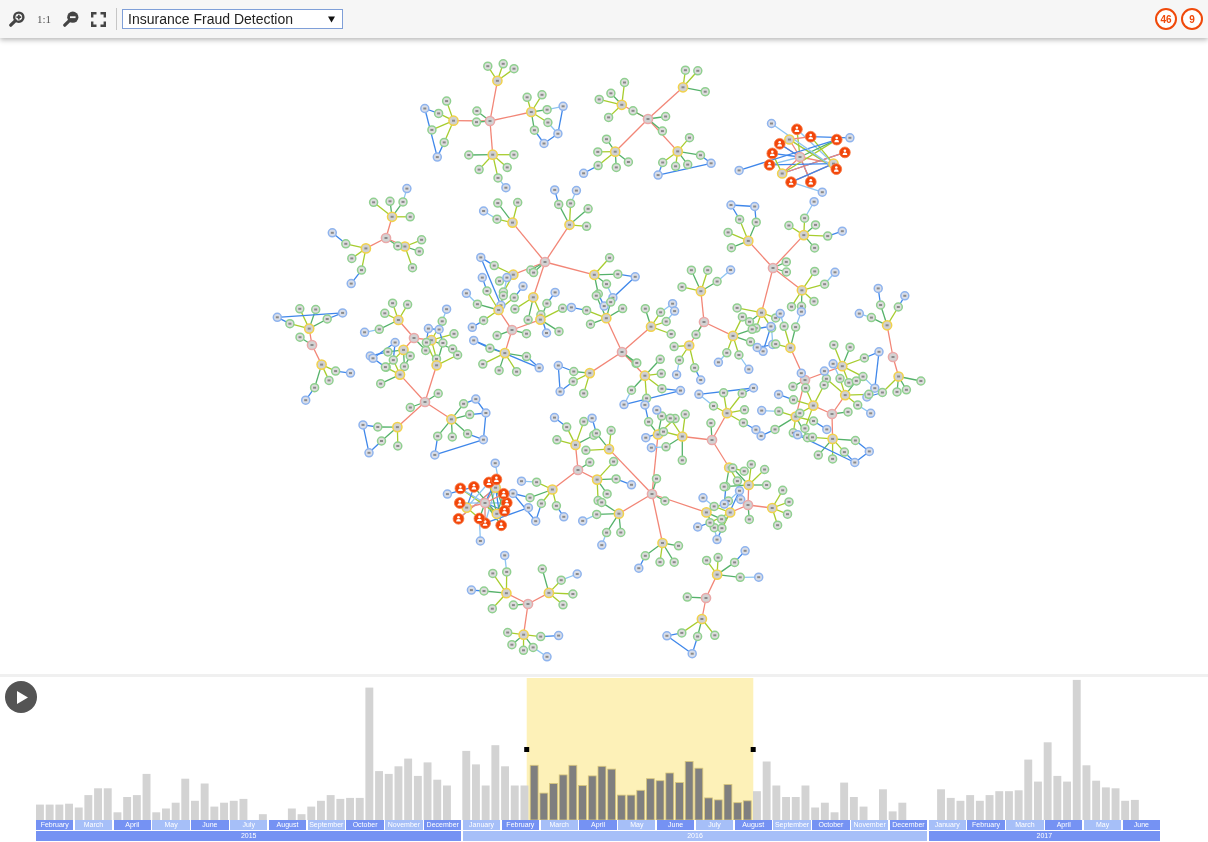 The height and width of the screenshot is (842, 1208). What do you see at coordinates (1166, 19) in the screenshot?
I see `alert-count-badge: 46` at bounding box center [1166, 19].